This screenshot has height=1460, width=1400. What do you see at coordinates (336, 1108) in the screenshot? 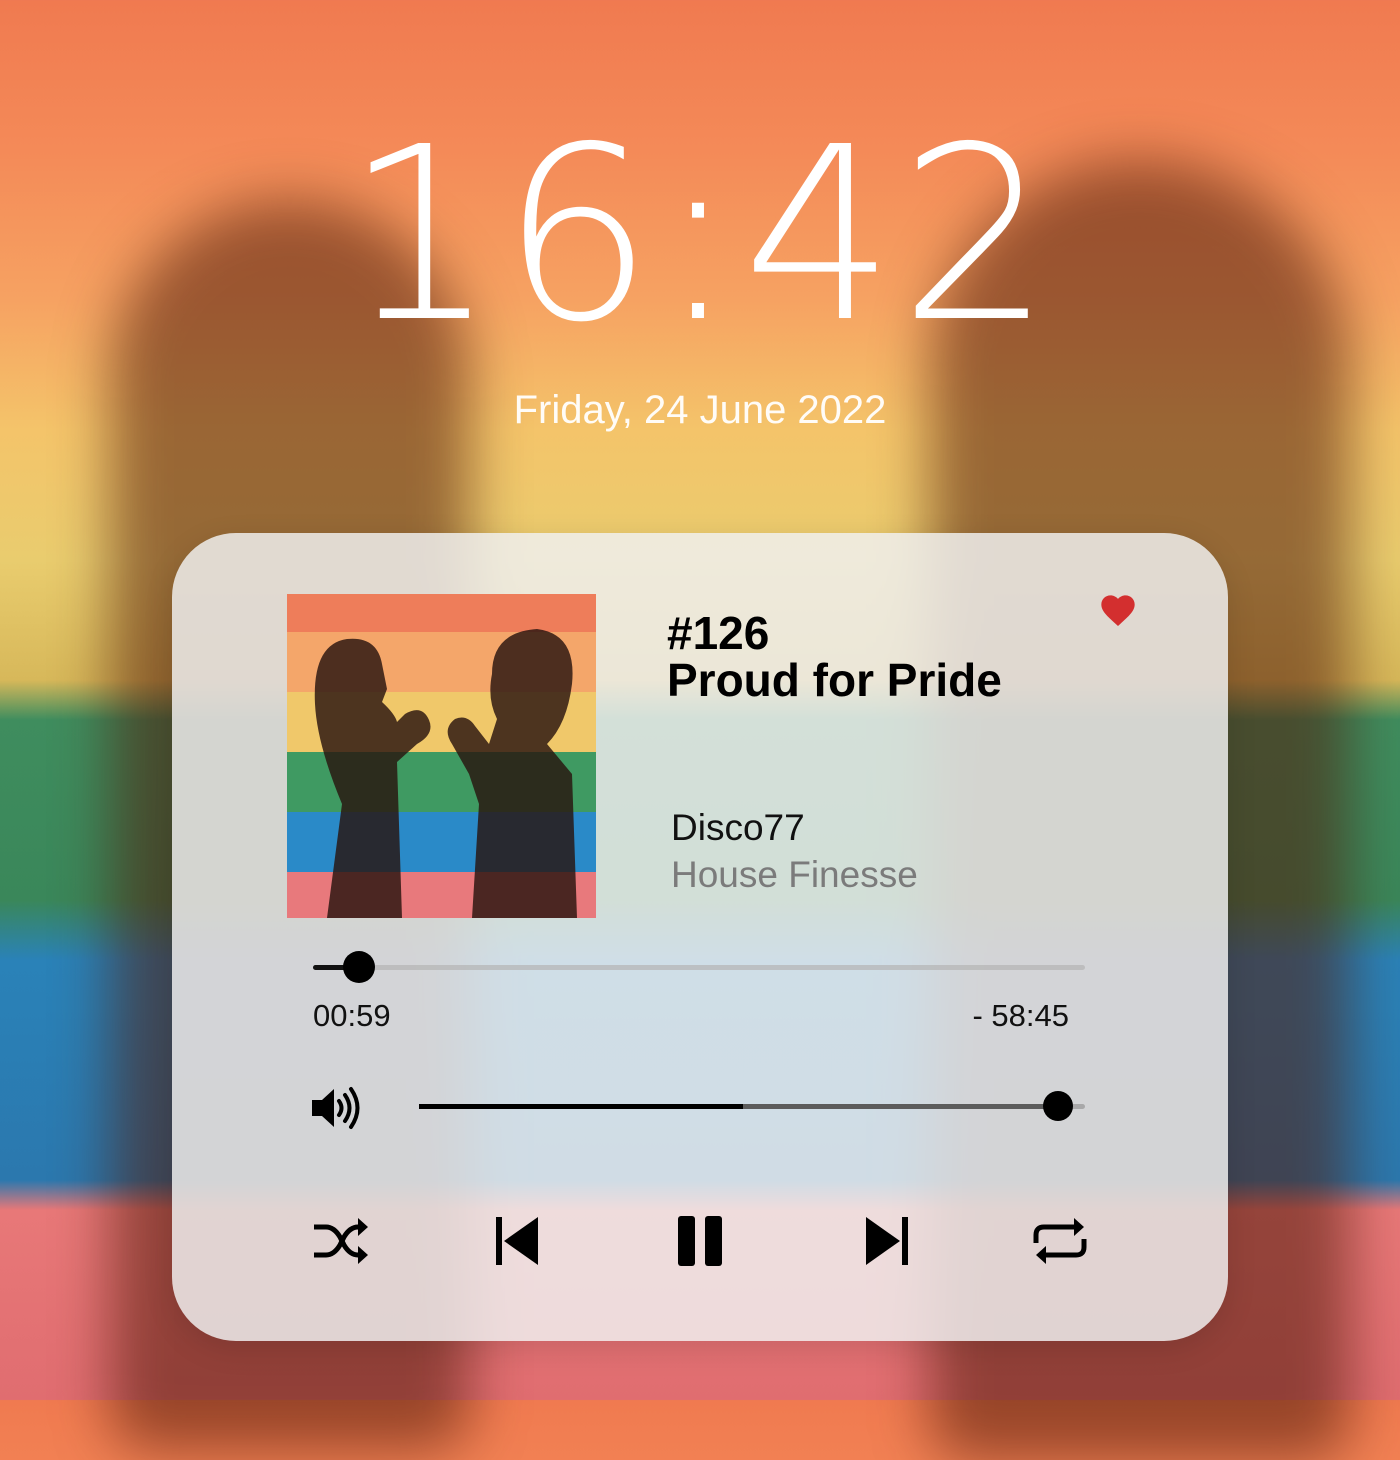
I see `volume-icon` at bounding box center [336, 1108].